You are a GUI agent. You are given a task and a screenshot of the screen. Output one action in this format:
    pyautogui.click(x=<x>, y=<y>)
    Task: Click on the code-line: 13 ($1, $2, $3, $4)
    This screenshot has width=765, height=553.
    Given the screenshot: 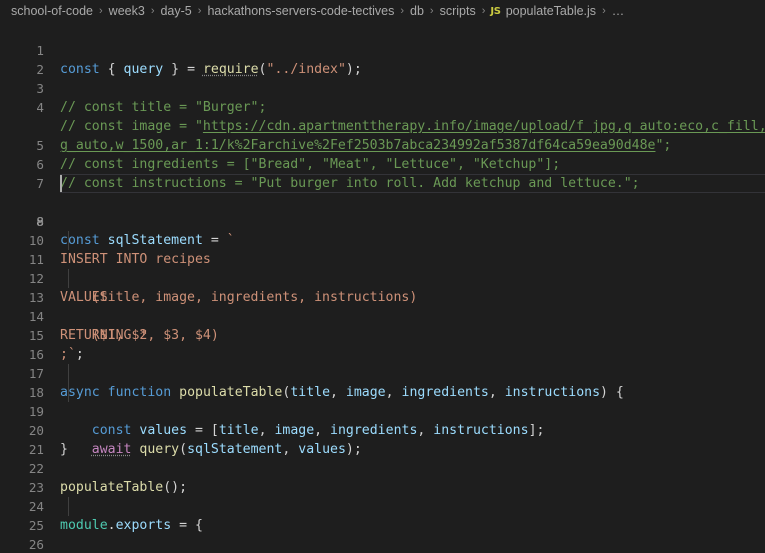 What is the action you would take?
    pyautogui.click(x=382, y=306)
    